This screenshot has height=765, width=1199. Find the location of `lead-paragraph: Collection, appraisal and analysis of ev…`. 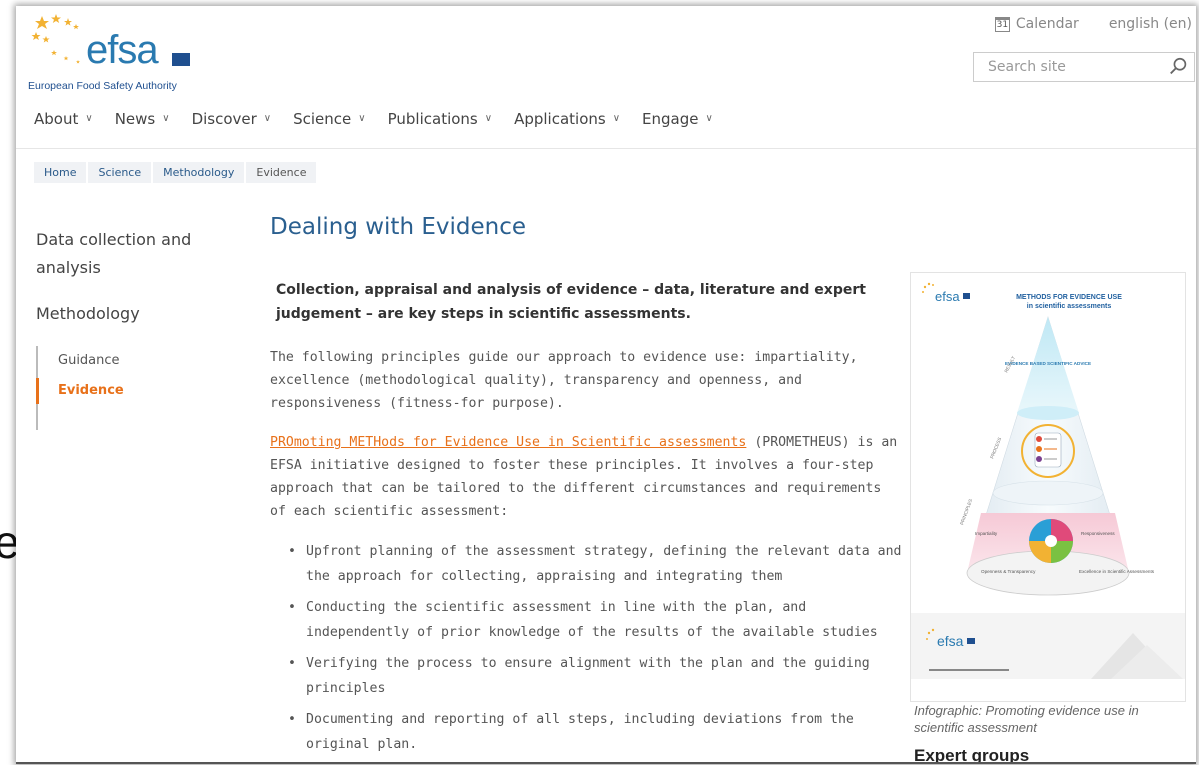

lead-paragraph: Collection, appraisal and analysis of ev… is located at coordinates (571, 302).